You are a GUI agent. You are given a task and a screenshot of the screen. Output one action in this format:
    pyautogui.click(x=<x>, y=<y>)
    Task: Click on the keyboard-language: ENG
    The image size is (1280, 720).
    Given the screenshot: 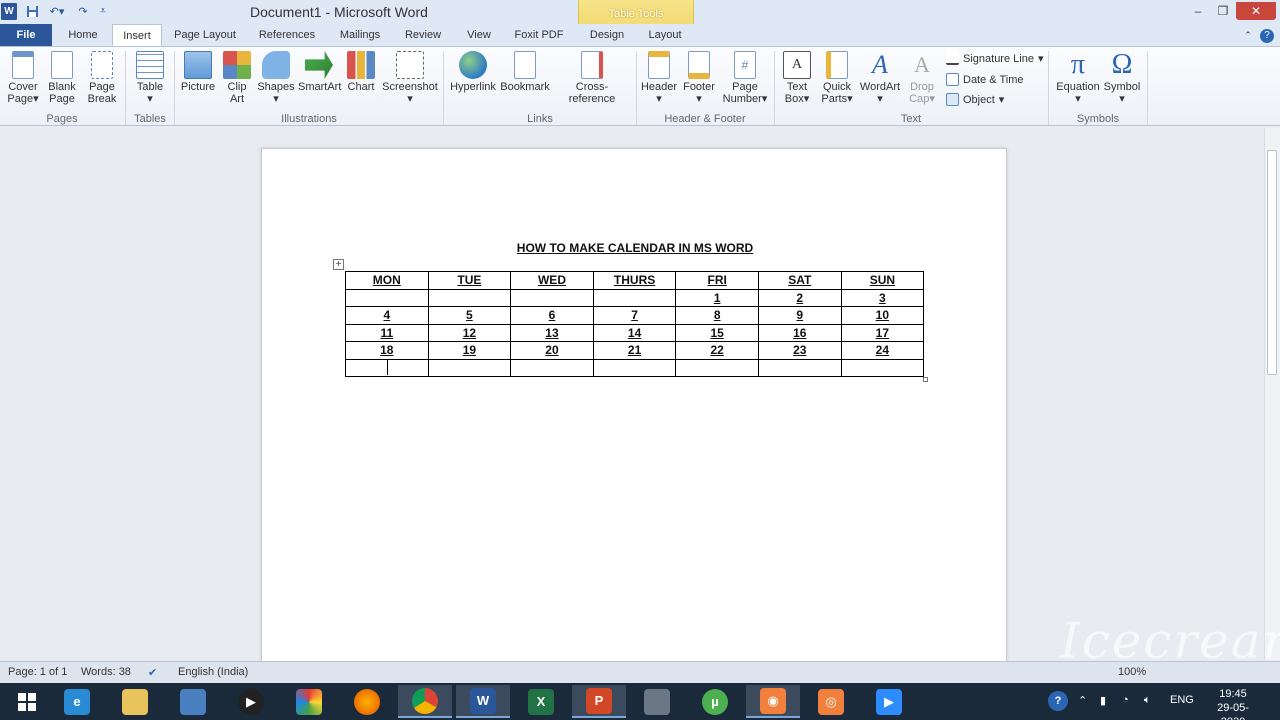 What is the action you would take?
    pyautogui.click(x=1182, y=700)
    